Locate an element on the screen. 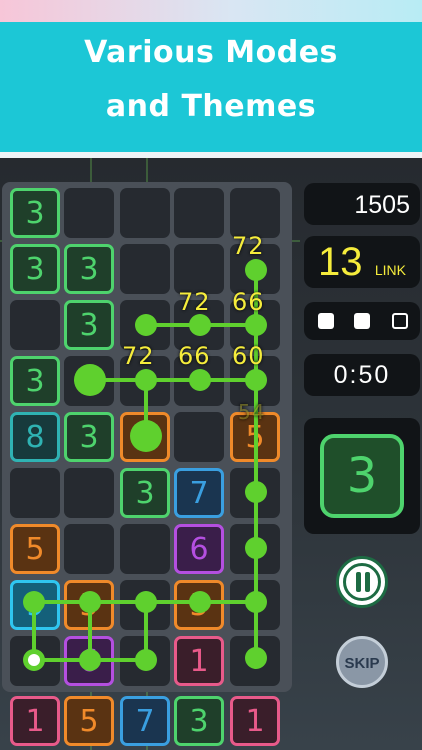 Image resolution: width=422 pixels, height=750 pixels. tile-number: 8 is located at coordinates (35, 437).